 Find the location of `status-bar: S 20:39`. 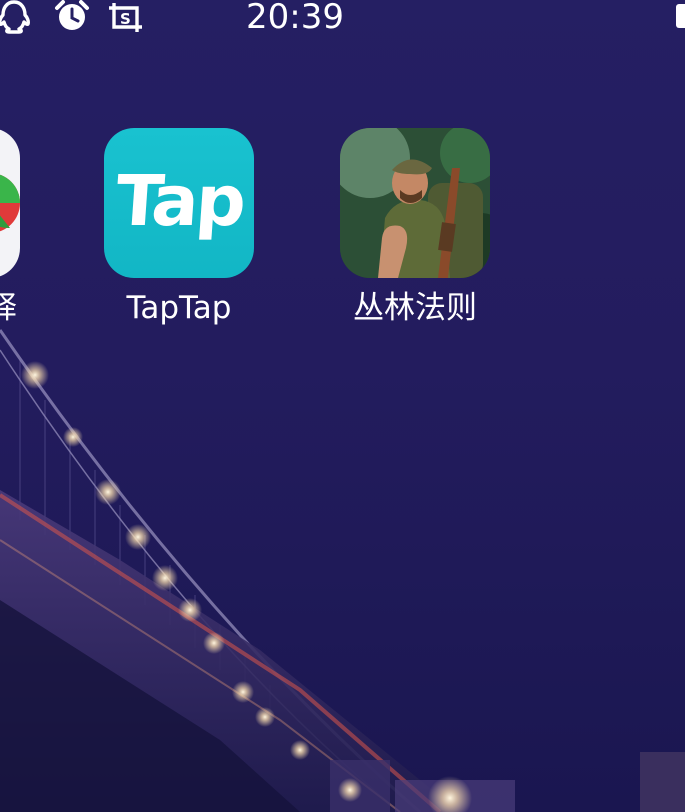

status-bar: S 20:39 is located at coordinates (342, 18).